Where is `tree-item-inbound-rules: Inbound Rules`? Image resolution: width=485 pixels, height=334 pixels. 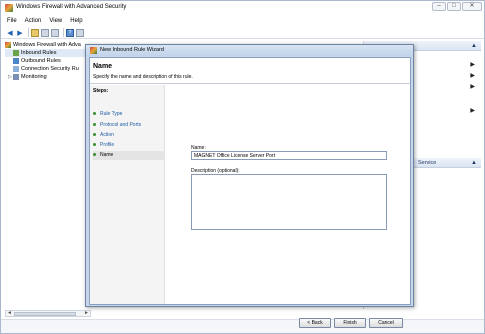
tree-item-inbound-rules: Inbound Rules is located at coordinates (48, 53).